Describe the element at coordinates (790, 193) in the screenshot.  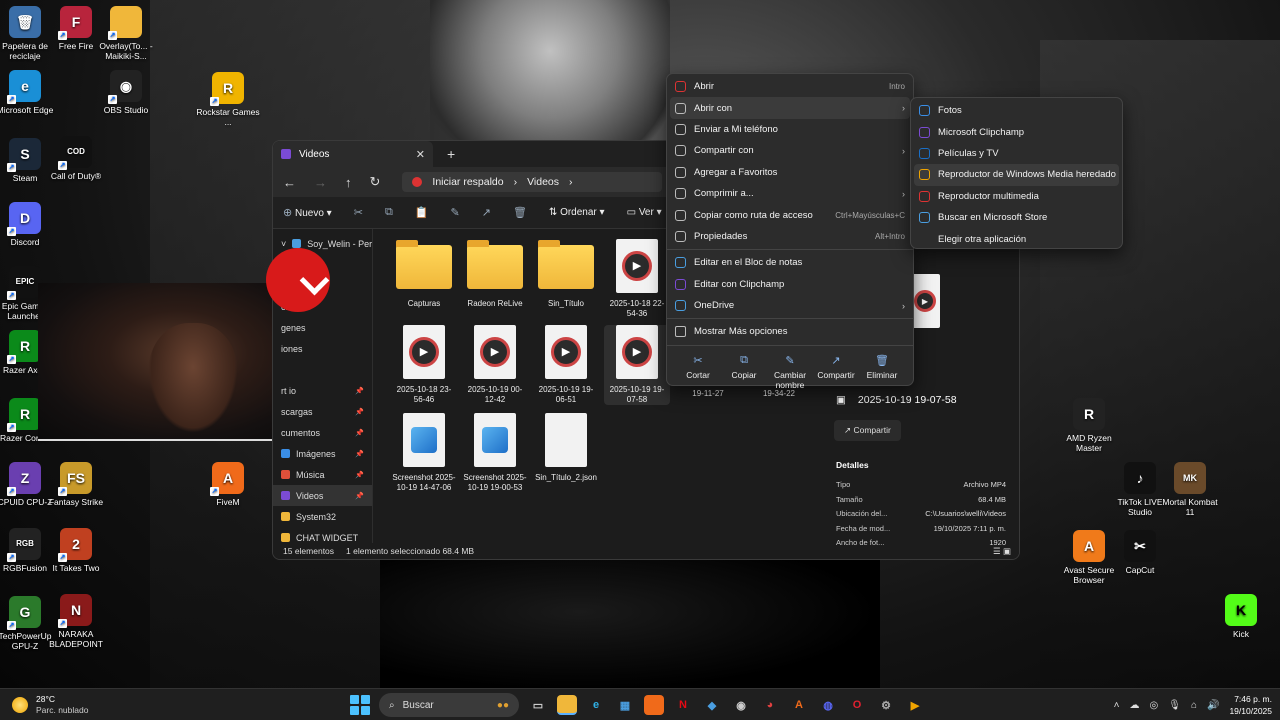
I see `menu-item-comprimir-a: Comprimir a... ›` at that location.